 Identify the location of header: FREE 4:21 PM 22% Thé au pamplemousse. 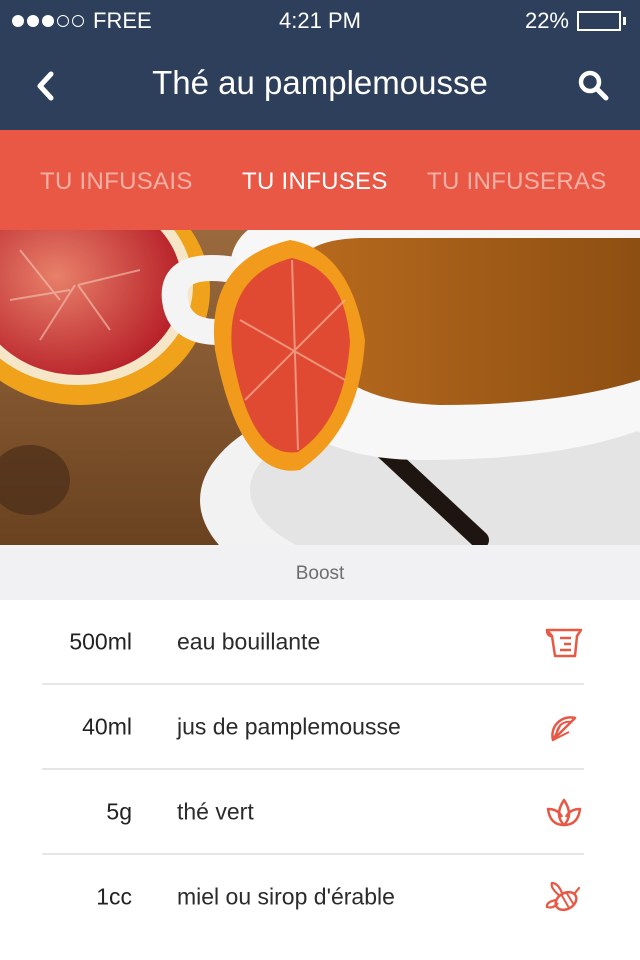
(320, 65).